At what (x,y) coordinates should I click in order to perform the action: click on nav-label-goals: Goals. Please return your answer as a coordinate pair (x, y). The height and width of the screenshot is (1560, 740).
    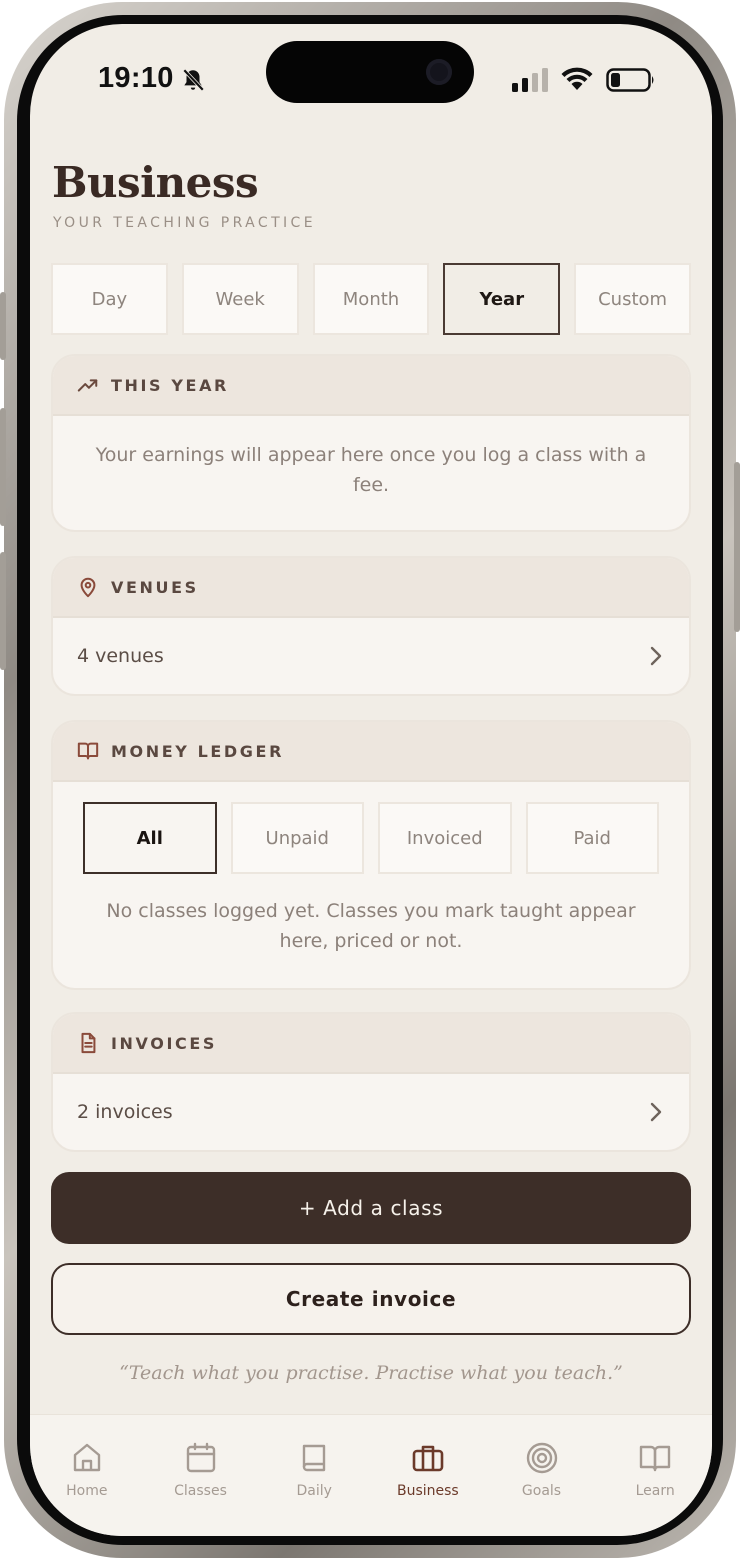
    Looking at the image, I should click on (541, 1491).